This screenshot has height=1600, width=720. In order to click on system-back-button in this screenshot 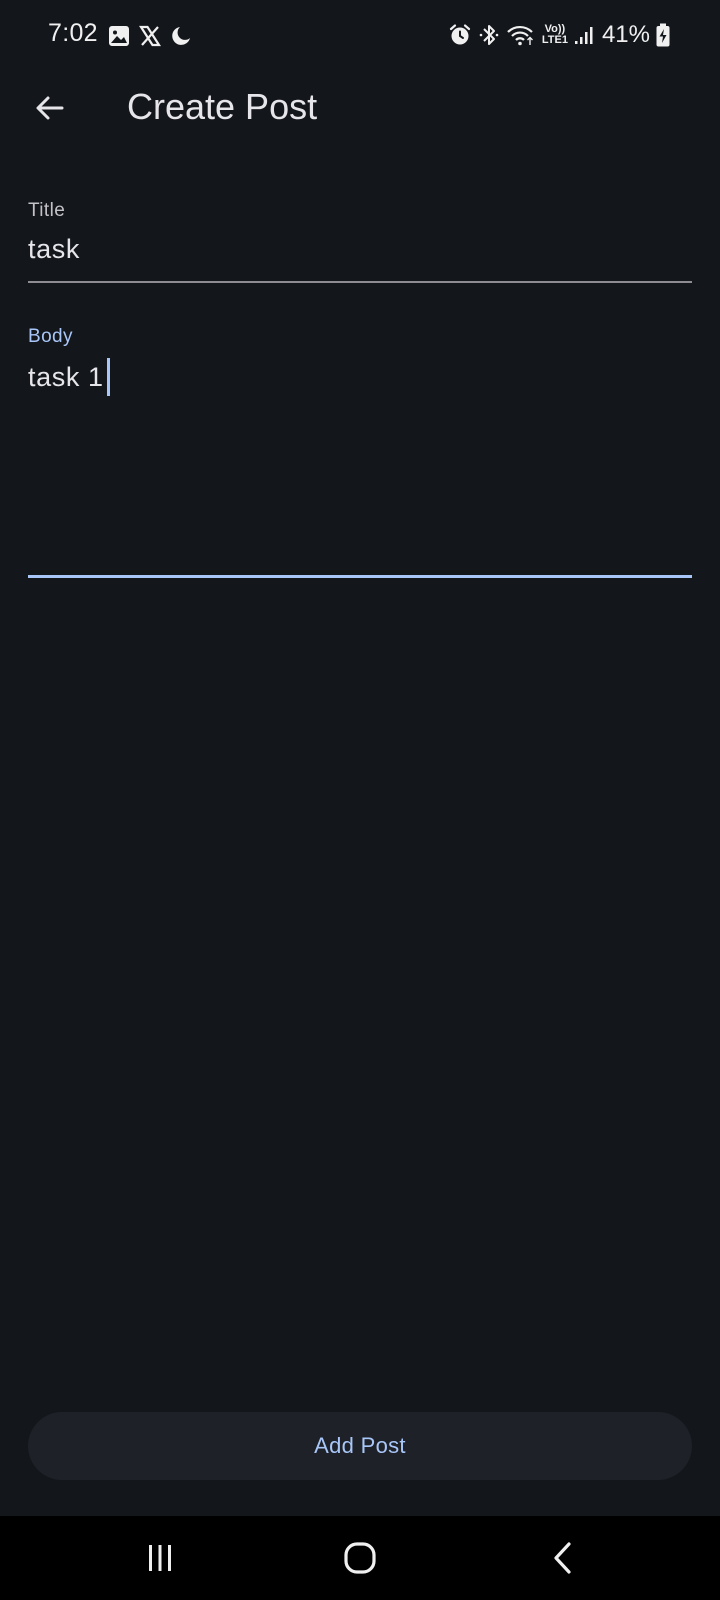, I will do `click(563, 1558)`.